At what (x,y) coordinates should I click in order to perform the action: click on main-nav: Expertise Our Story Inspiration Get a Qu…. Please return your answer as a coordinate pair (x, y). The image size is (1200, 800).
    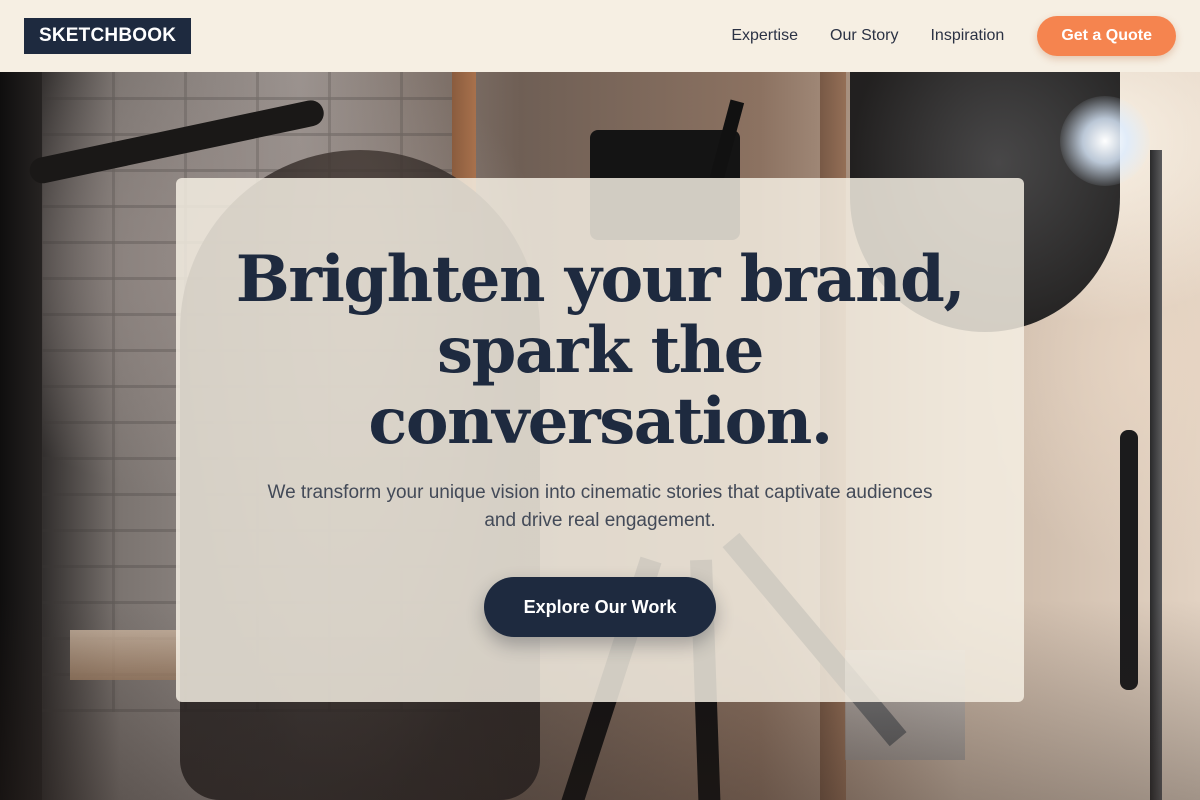
    Looking at the image, I should click on (953, 36).